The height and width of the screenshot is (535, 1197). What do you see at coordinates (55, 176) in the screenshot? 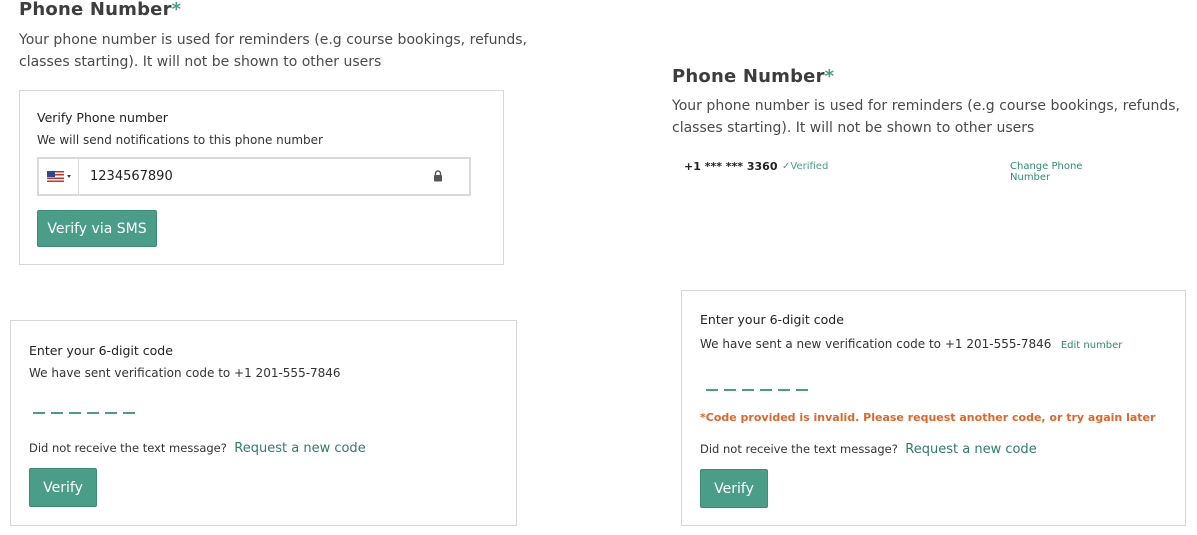
I see `us-flag-icon` at bounding box center [55, 176].